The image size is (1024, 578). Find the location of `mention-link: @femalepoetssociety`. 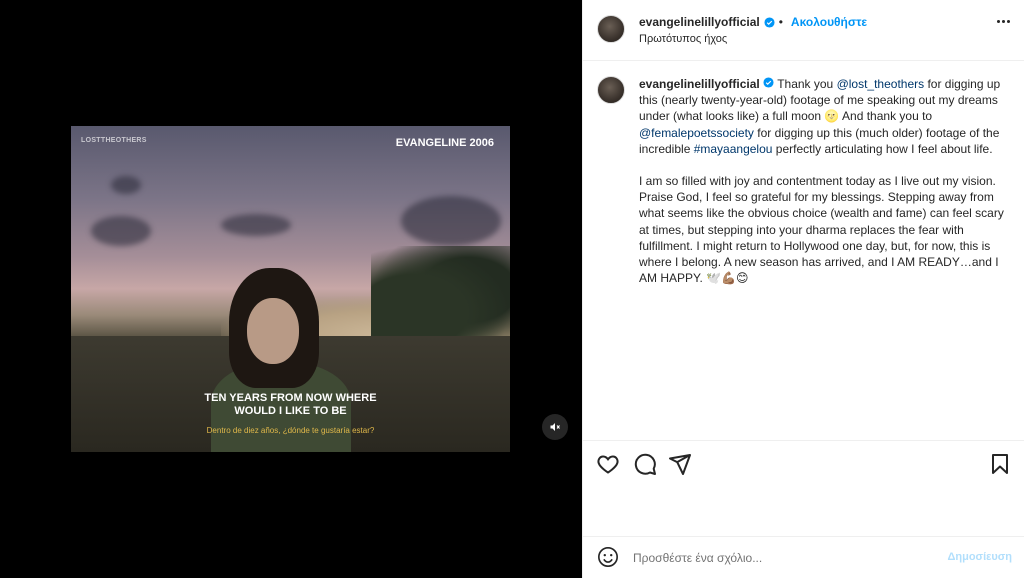

mention-link: @femalepoetssociety is located at coordinates (696, 133).